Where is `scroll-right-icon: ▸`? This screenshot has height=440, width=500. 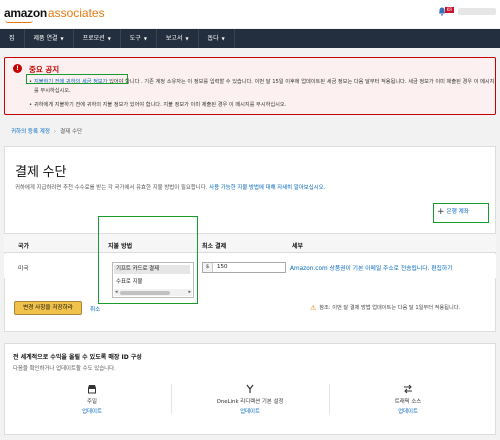
scroll-right-icon: ▸ is located at coordinates (189, 292).